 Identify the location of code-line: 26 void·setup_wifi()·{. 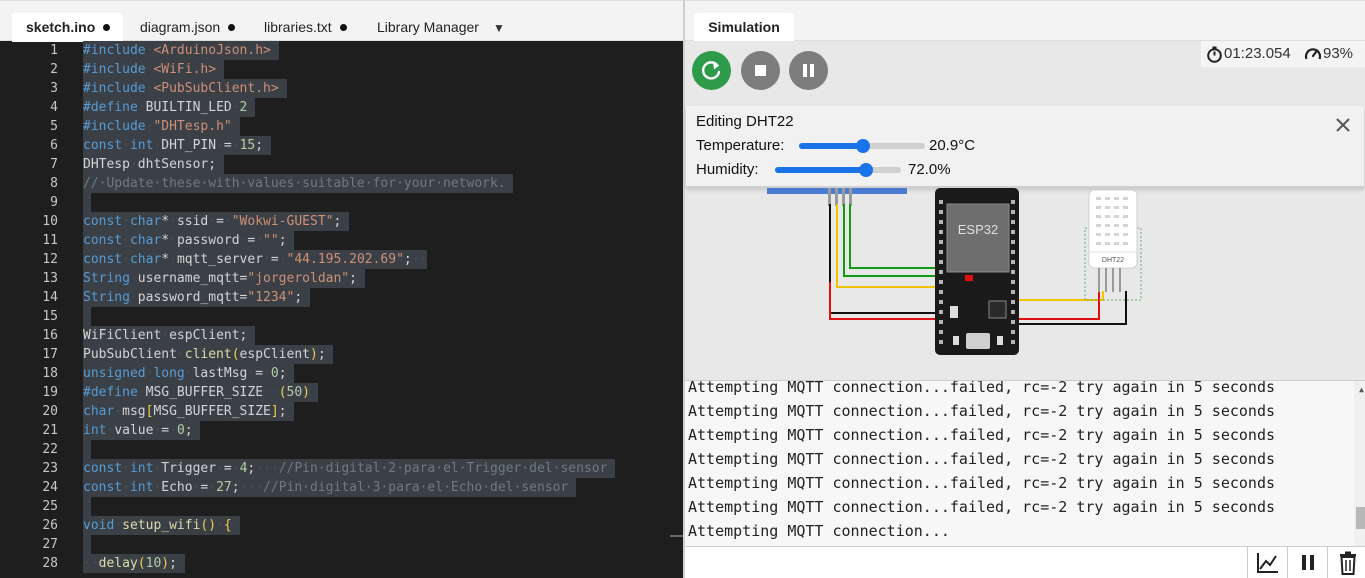
(341, 525).